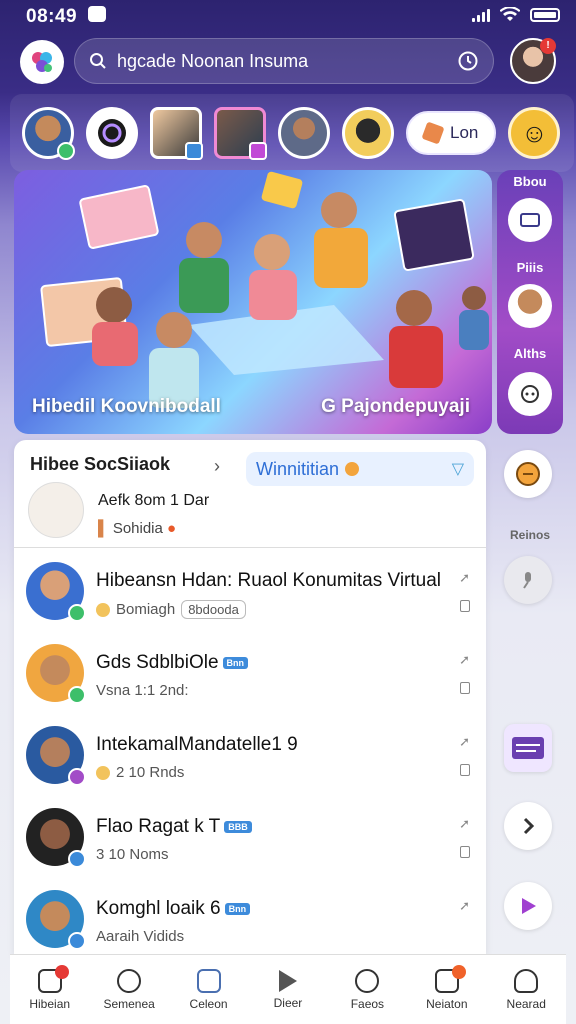  I want to click on story-pill-button: Lon, so click(451, 133).